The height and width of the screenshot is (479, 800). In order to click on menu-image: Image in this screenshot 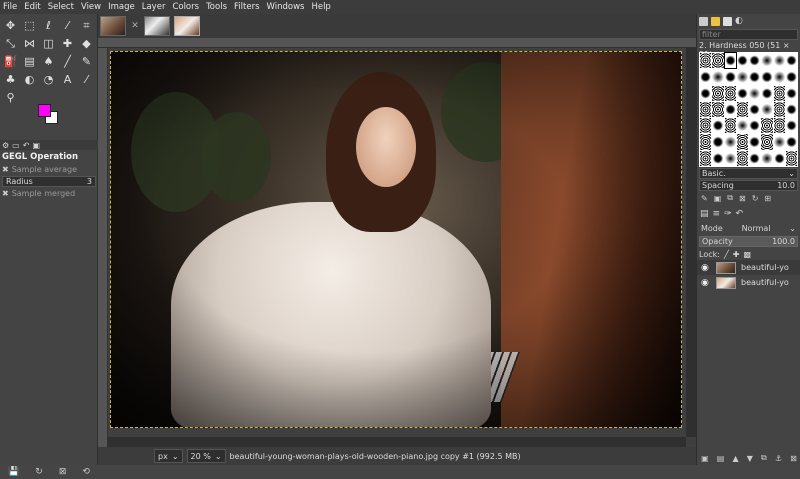, I will do `click(121, 7)`.